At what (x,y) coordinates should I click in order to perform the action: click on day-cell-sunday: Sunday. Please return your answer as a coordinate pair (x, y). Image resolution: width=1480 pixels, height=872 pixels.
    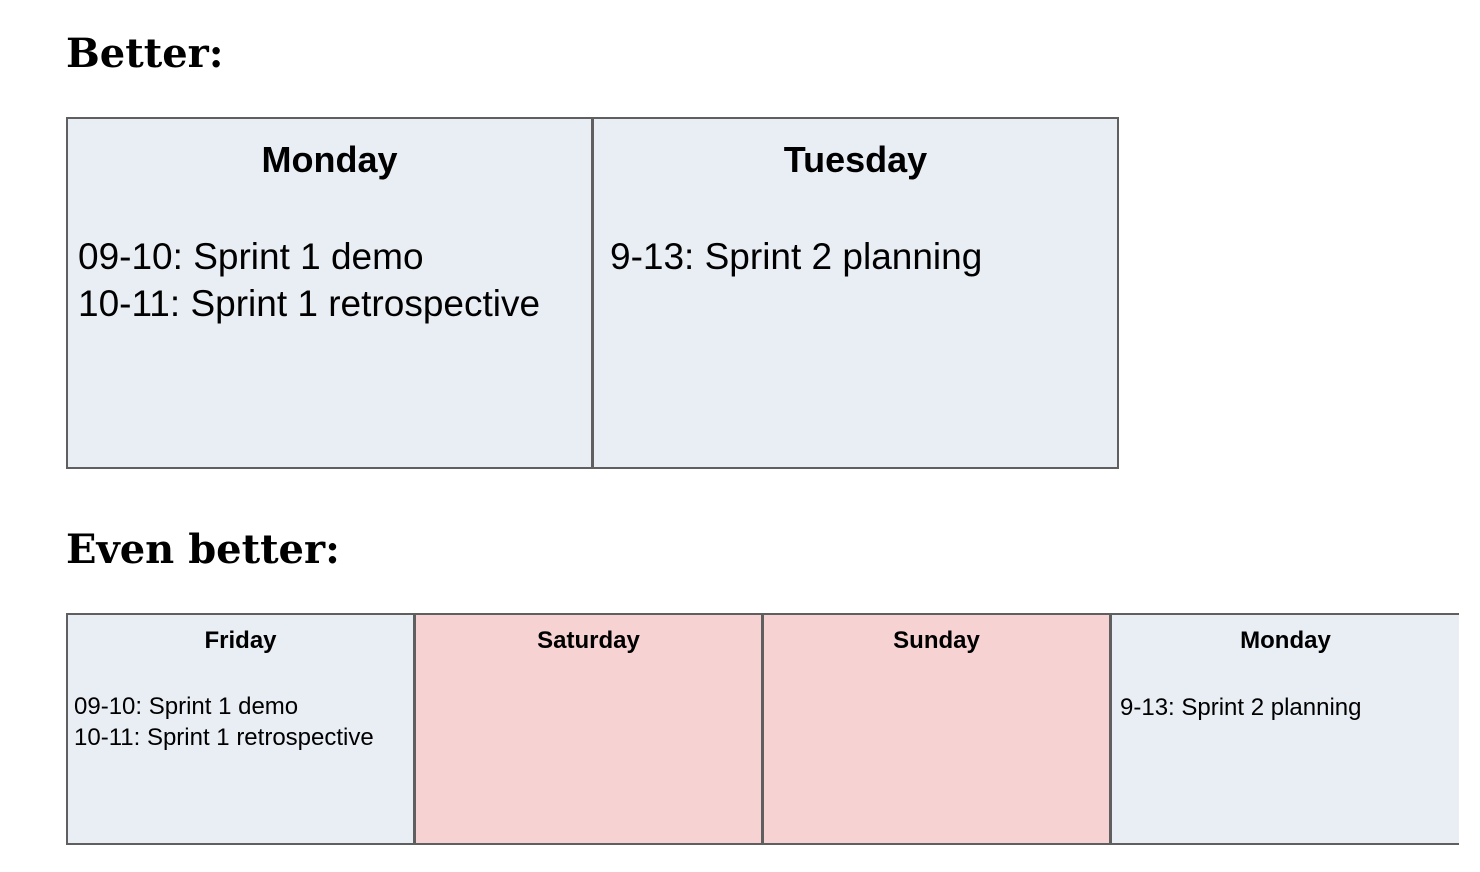
    Looking at the image, I should click on (936, 729).